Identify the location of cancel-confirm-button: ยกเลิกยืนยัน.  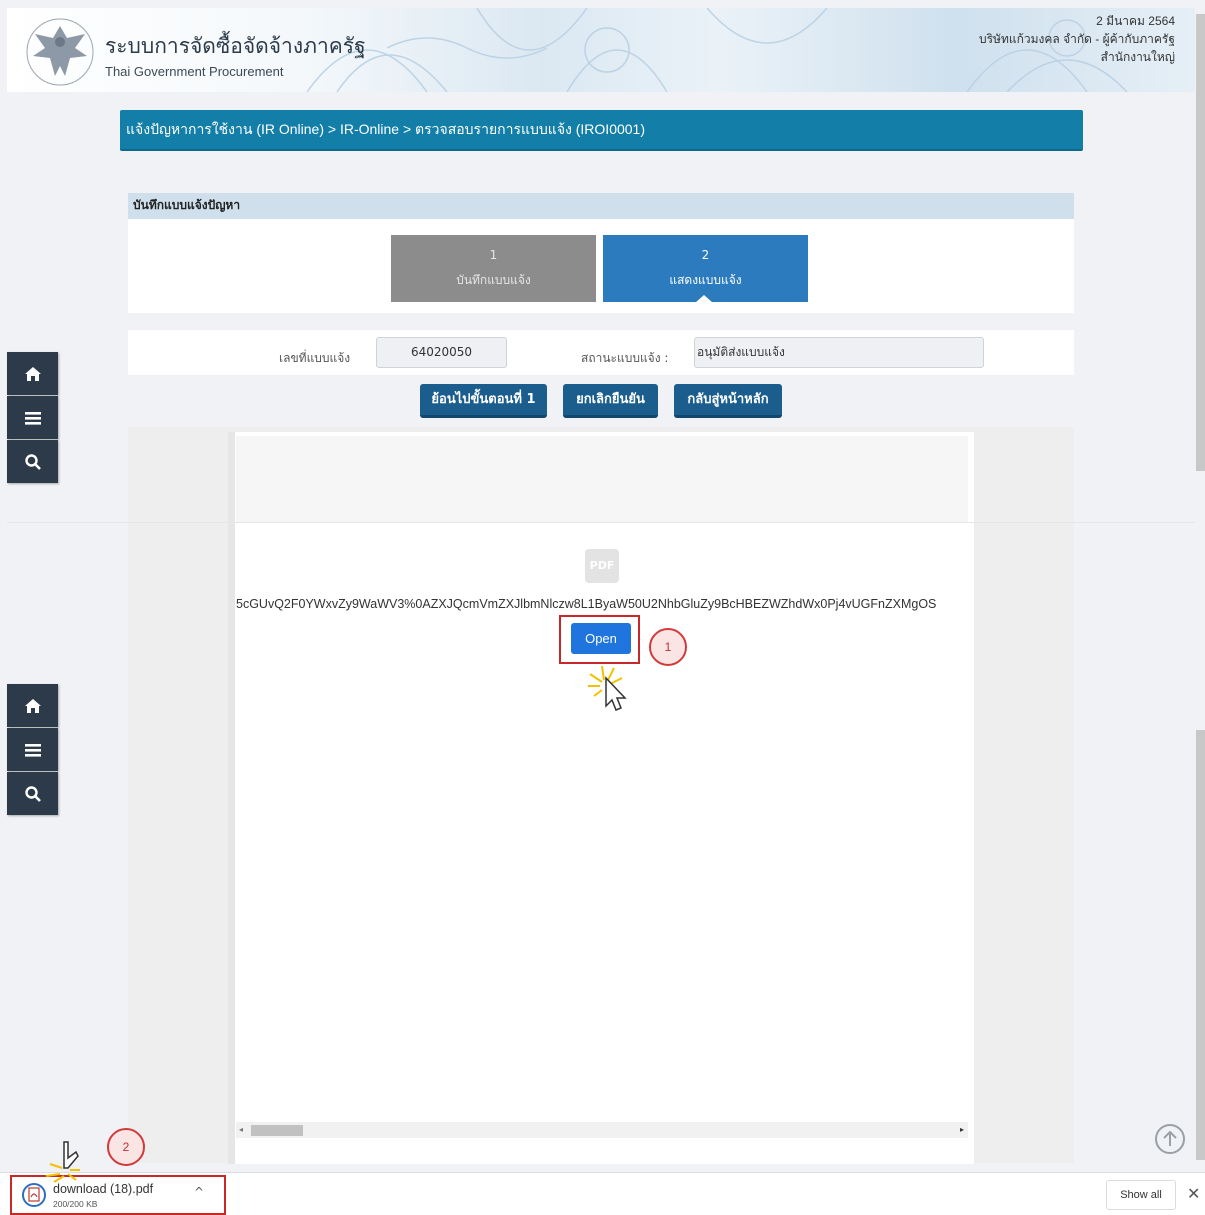
(610, 401).